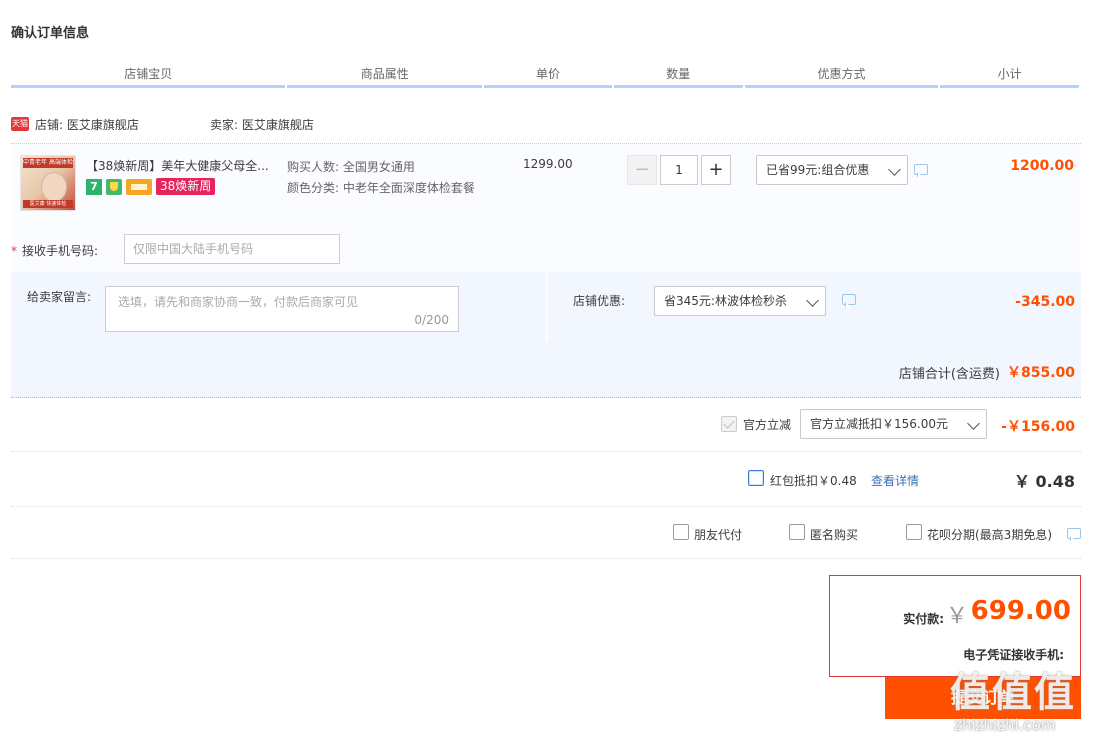  What do you see at coordinates (546, 533) in the screenshot?
I see `payment-options-row: 朋友代付 匿名购买 花呗分期(最高3期免息)` at bounding box center [546, 533].